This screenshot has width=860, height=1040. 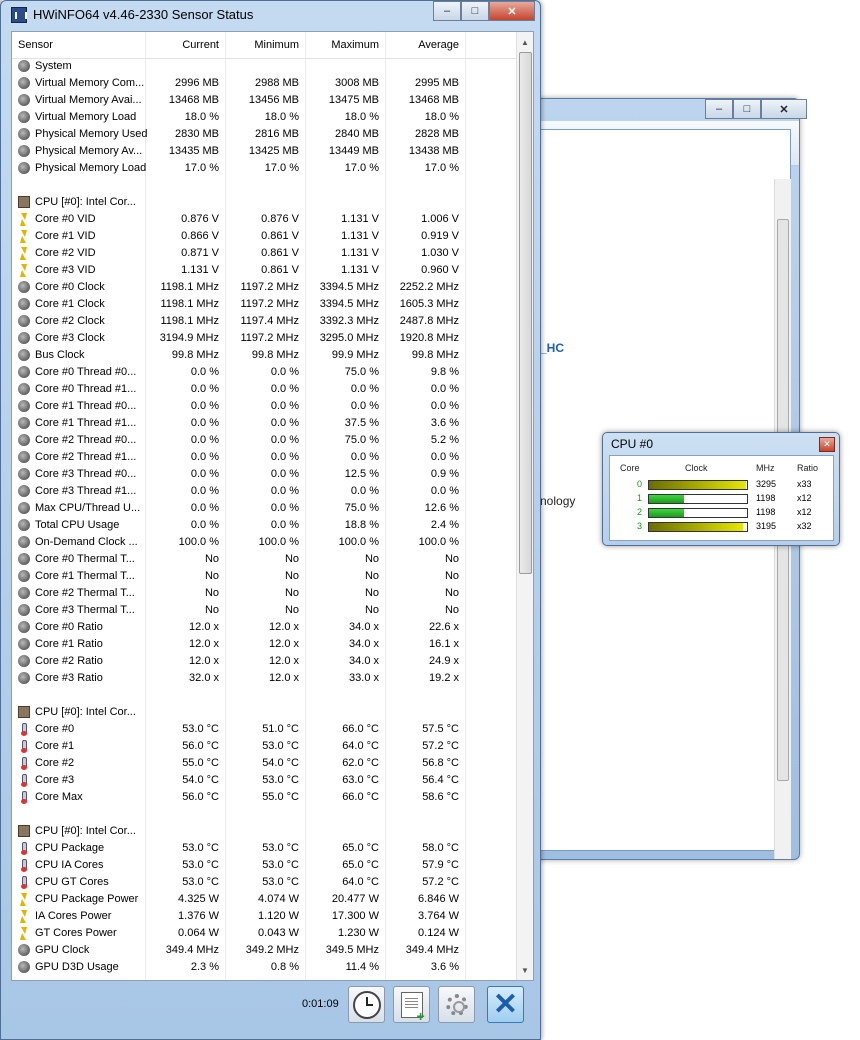 I want to click on reset-timer-button, so click(x=366, y=1004).